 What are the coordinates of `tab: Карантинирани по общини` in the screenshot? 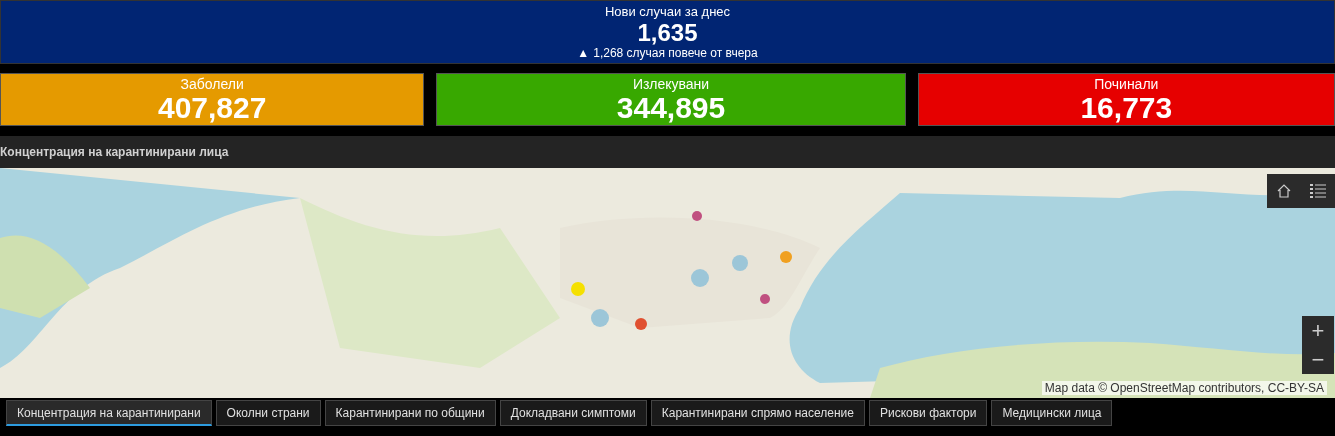 It's located at (410, 413).